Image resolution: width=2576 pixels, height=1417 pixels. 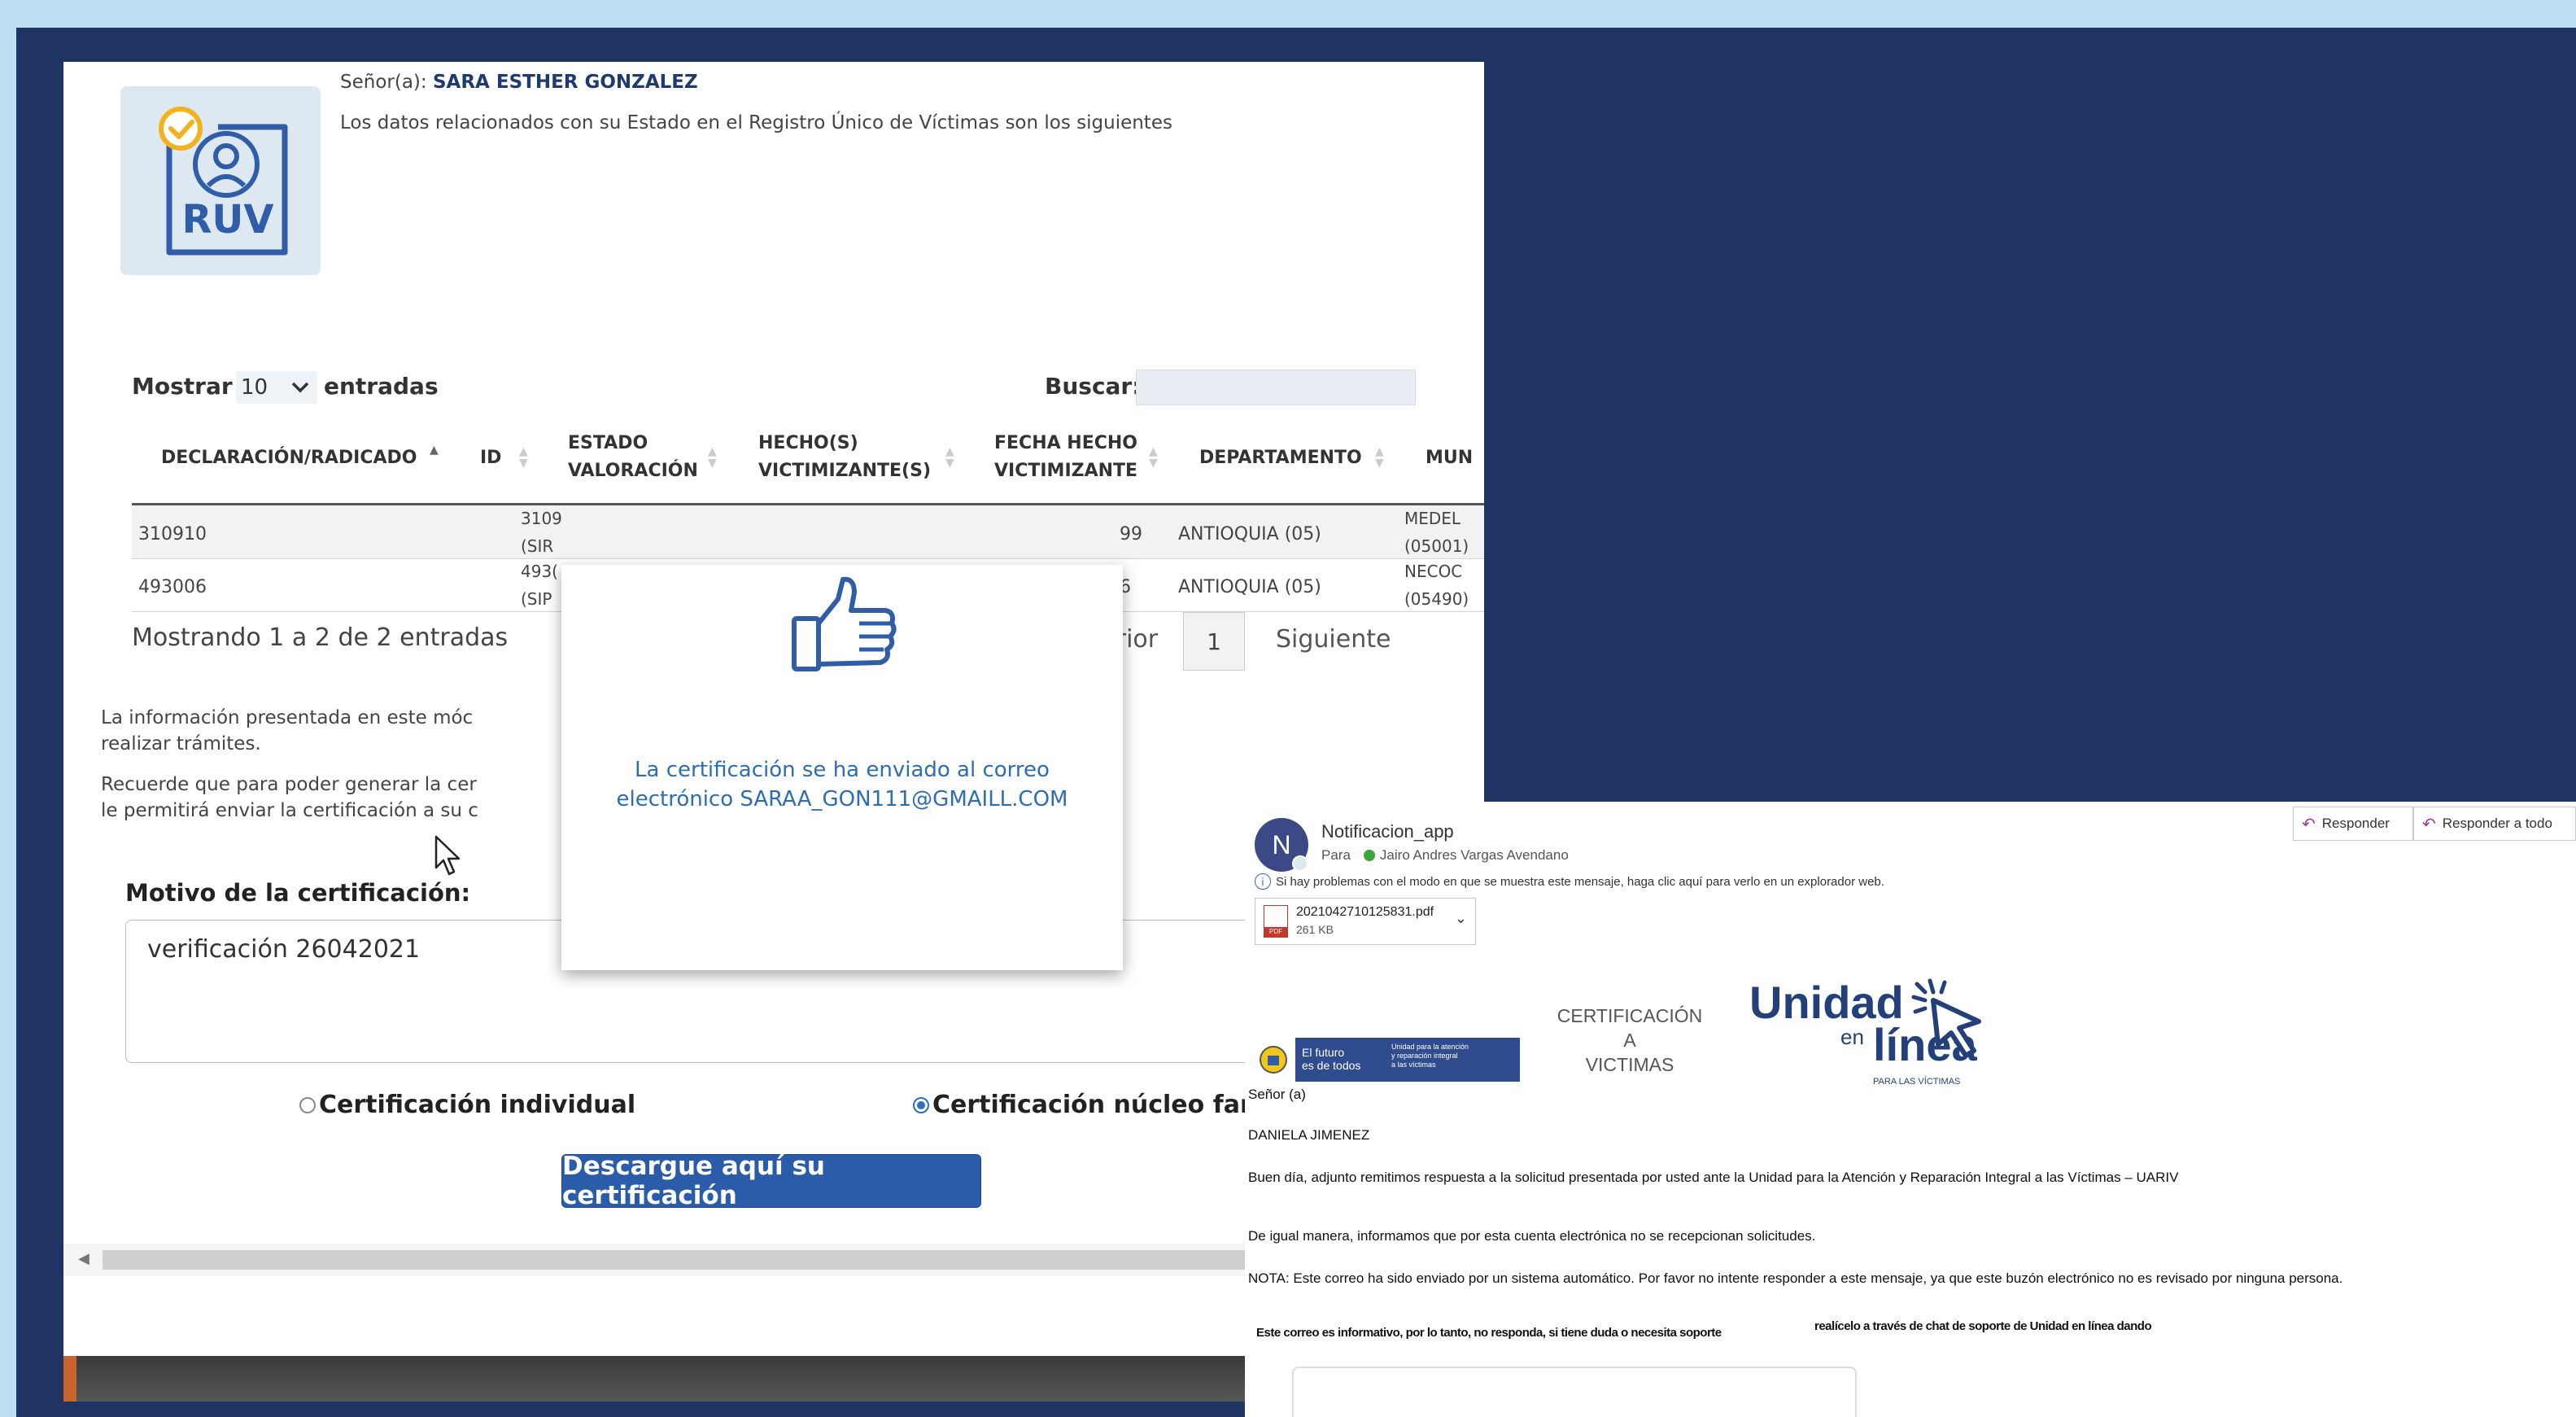 I want to click on greeting: Señor(a): SARA ESTHER GONZALEZ, so click(x=519, y=82).